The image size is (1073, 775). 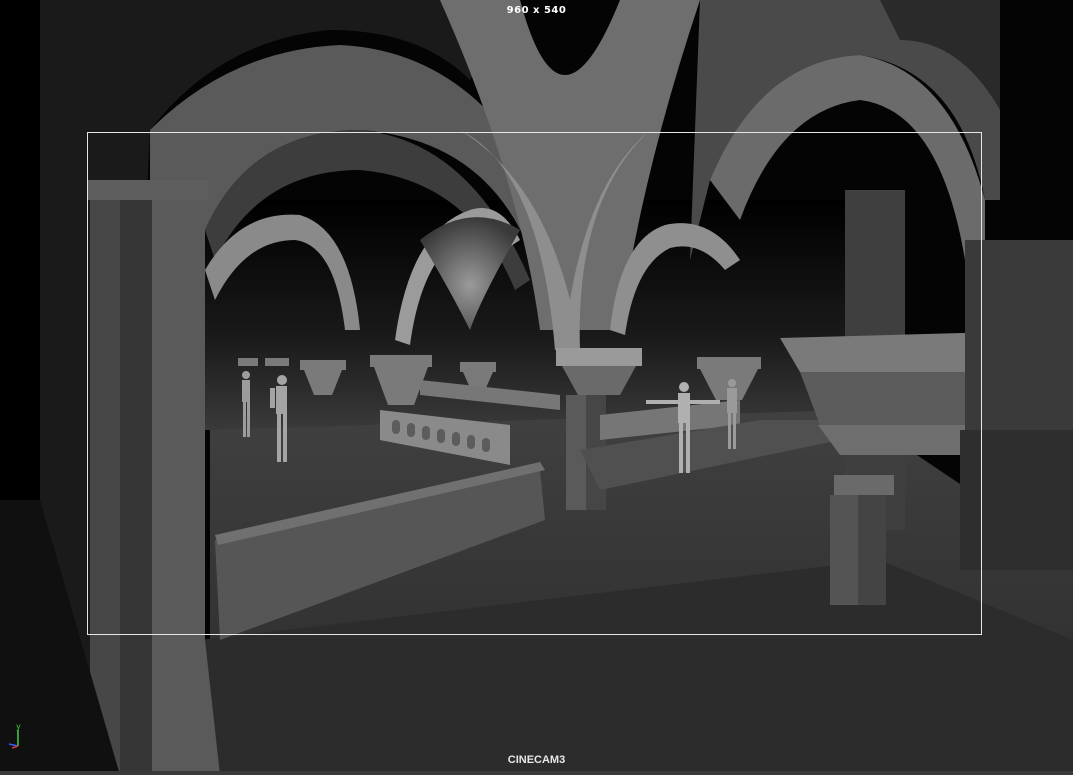 What do you see at coordinates (18, 726) in the screenshot?
I see `y-axis-label: y` at bounding box center [18, 726].